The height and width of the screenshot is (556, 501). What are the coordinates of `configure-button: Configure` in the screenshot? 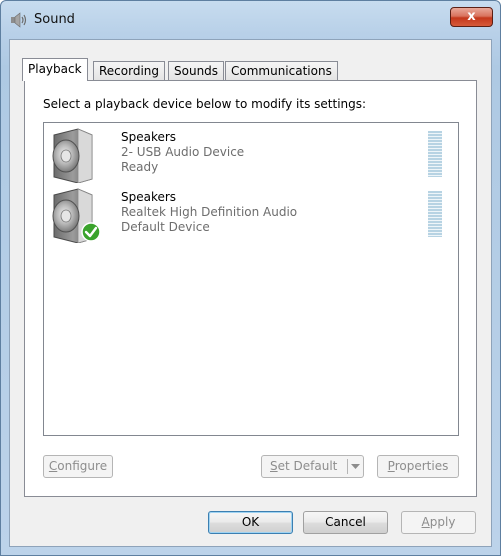 It's located at (78, 466).